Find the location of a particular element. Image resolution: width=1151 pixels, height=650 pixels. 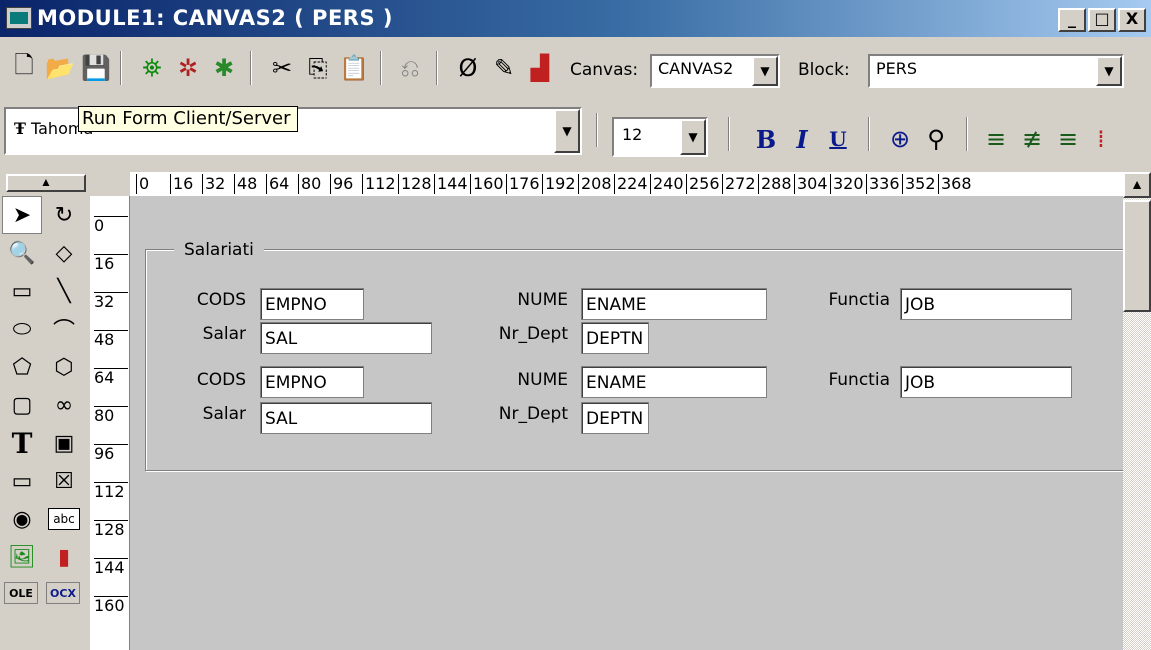

reshape-tool-icon: ◇ is located at coordinates (64, 253).